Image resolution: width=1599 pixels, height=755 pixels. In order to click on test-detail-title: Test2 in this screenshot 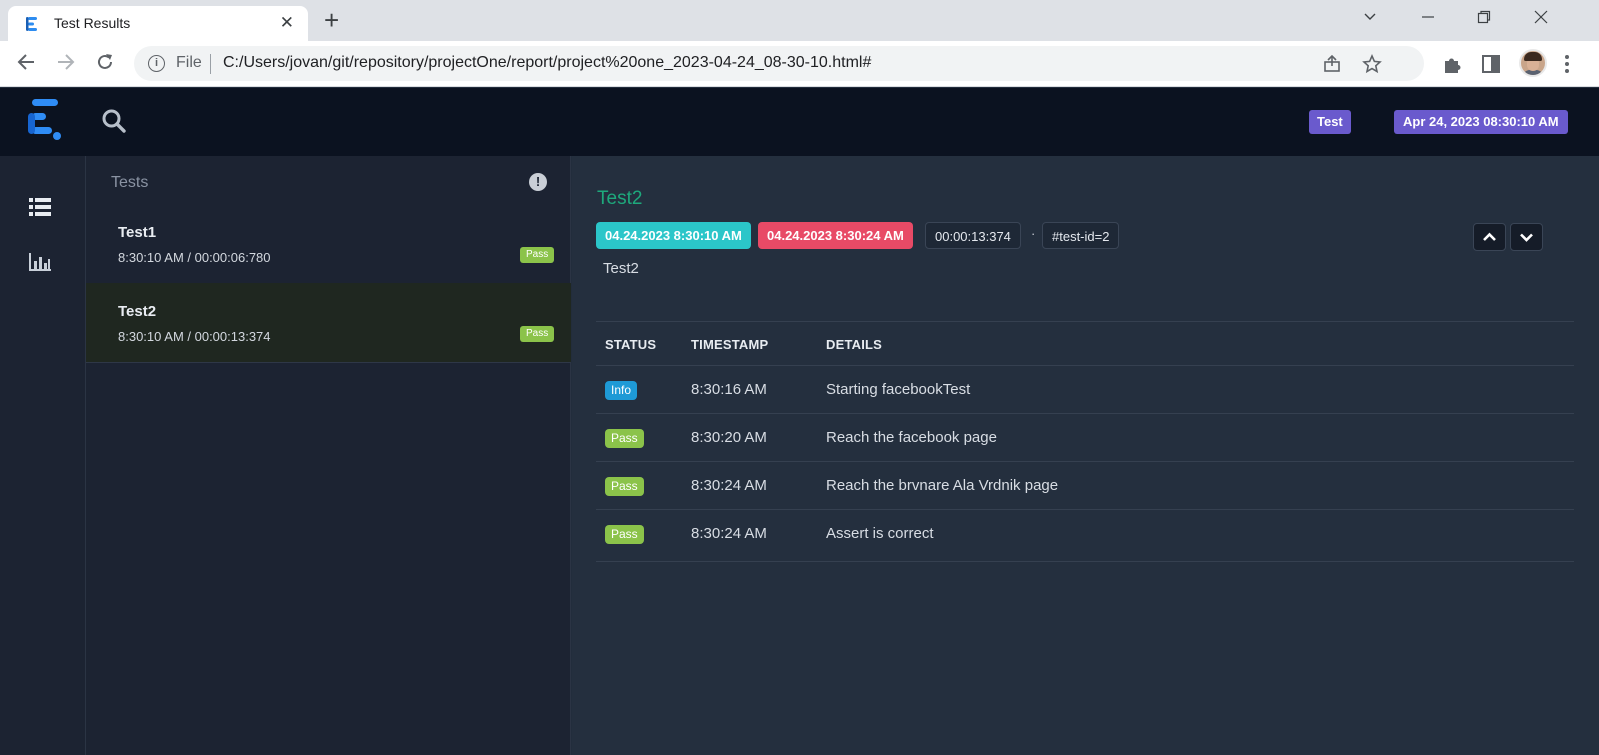, I will do `click(620, 198)`.